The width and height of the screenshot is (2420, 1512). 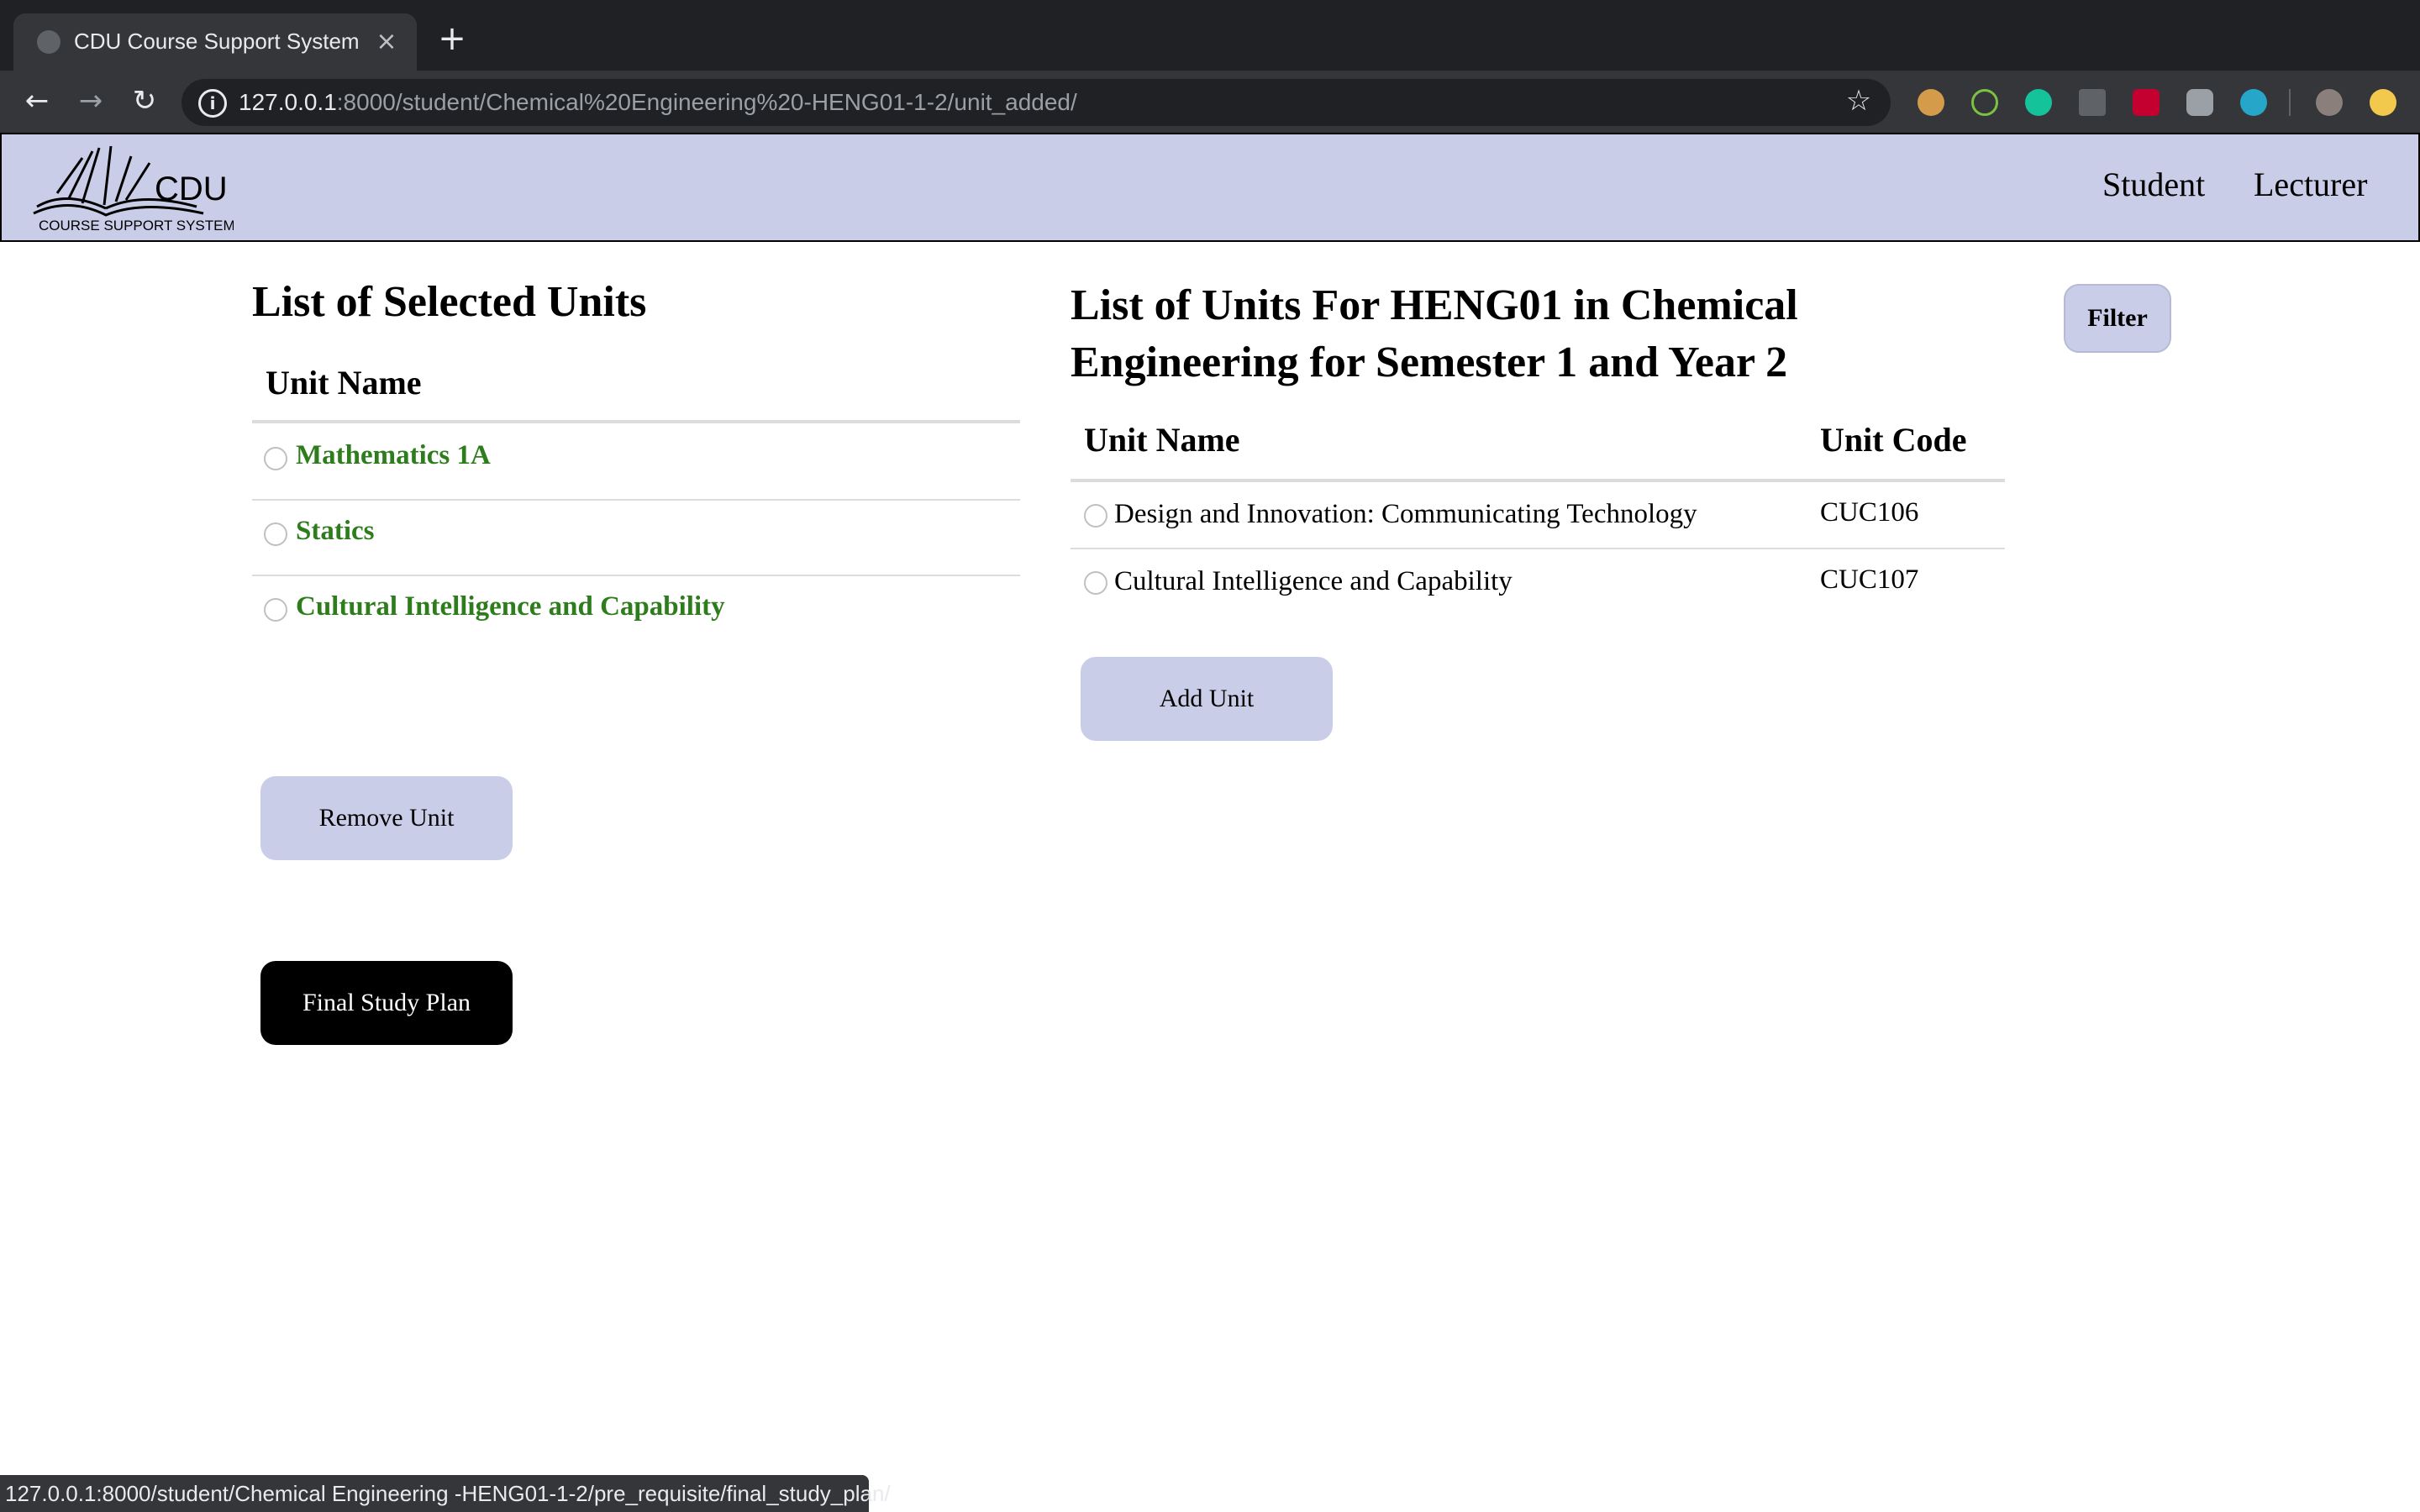 What do you see at coordinates (1162, 440) in the screenshot?
I see `available-column-unit-name: Unit Name` at bounding box center [1162, 440].